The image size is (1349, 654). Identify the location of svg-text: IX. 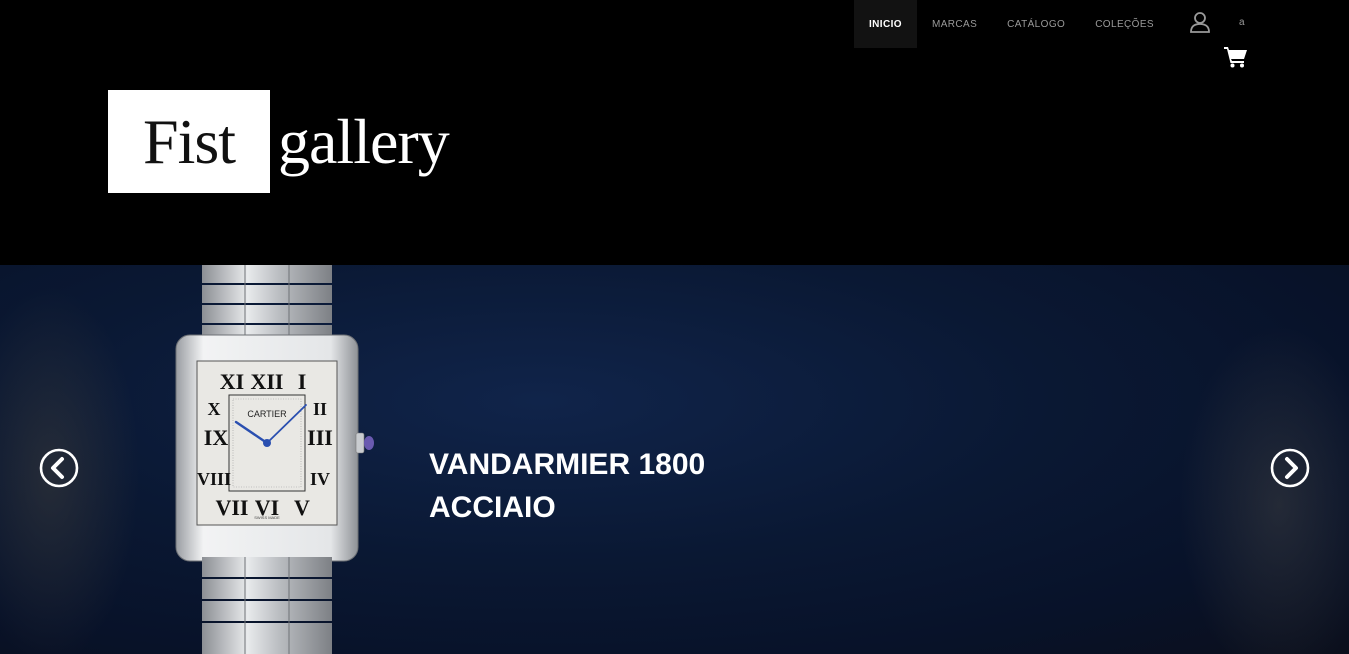
(216, 437).